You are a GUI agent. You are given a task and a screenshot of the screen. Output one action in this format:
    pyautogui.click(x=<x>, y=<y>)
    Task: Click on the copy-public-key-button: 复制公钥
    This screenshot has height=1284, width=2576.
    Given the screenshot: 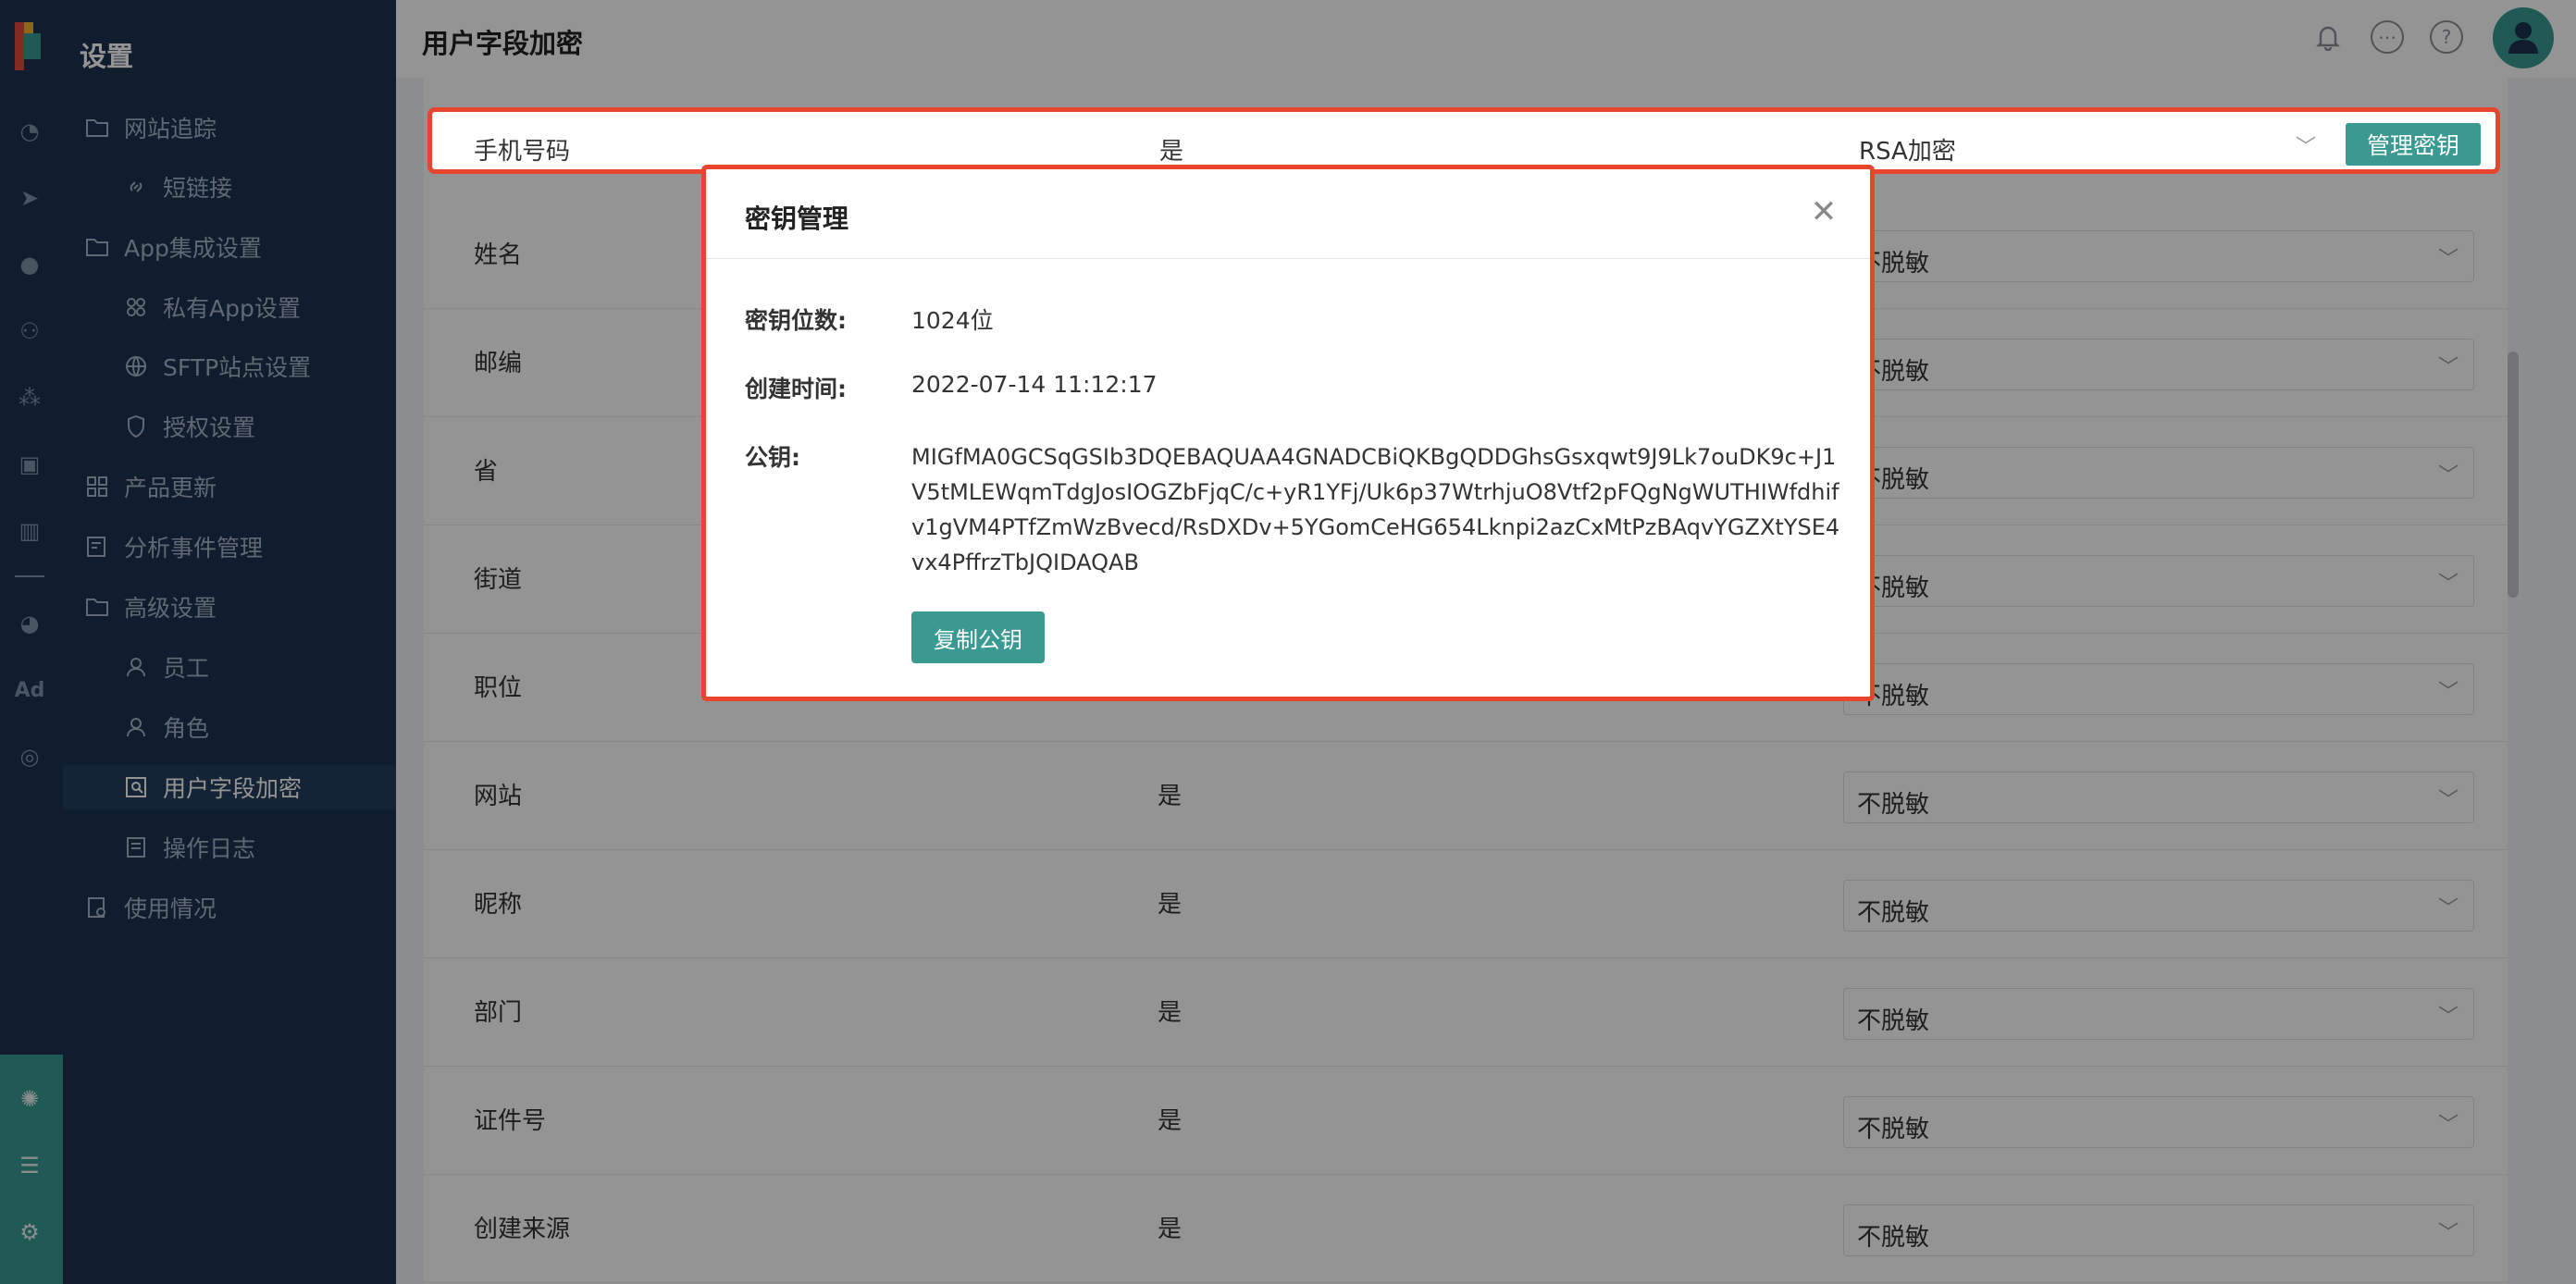 What is the action you would take?
    pyautogui.click(x=978, y=637)
    